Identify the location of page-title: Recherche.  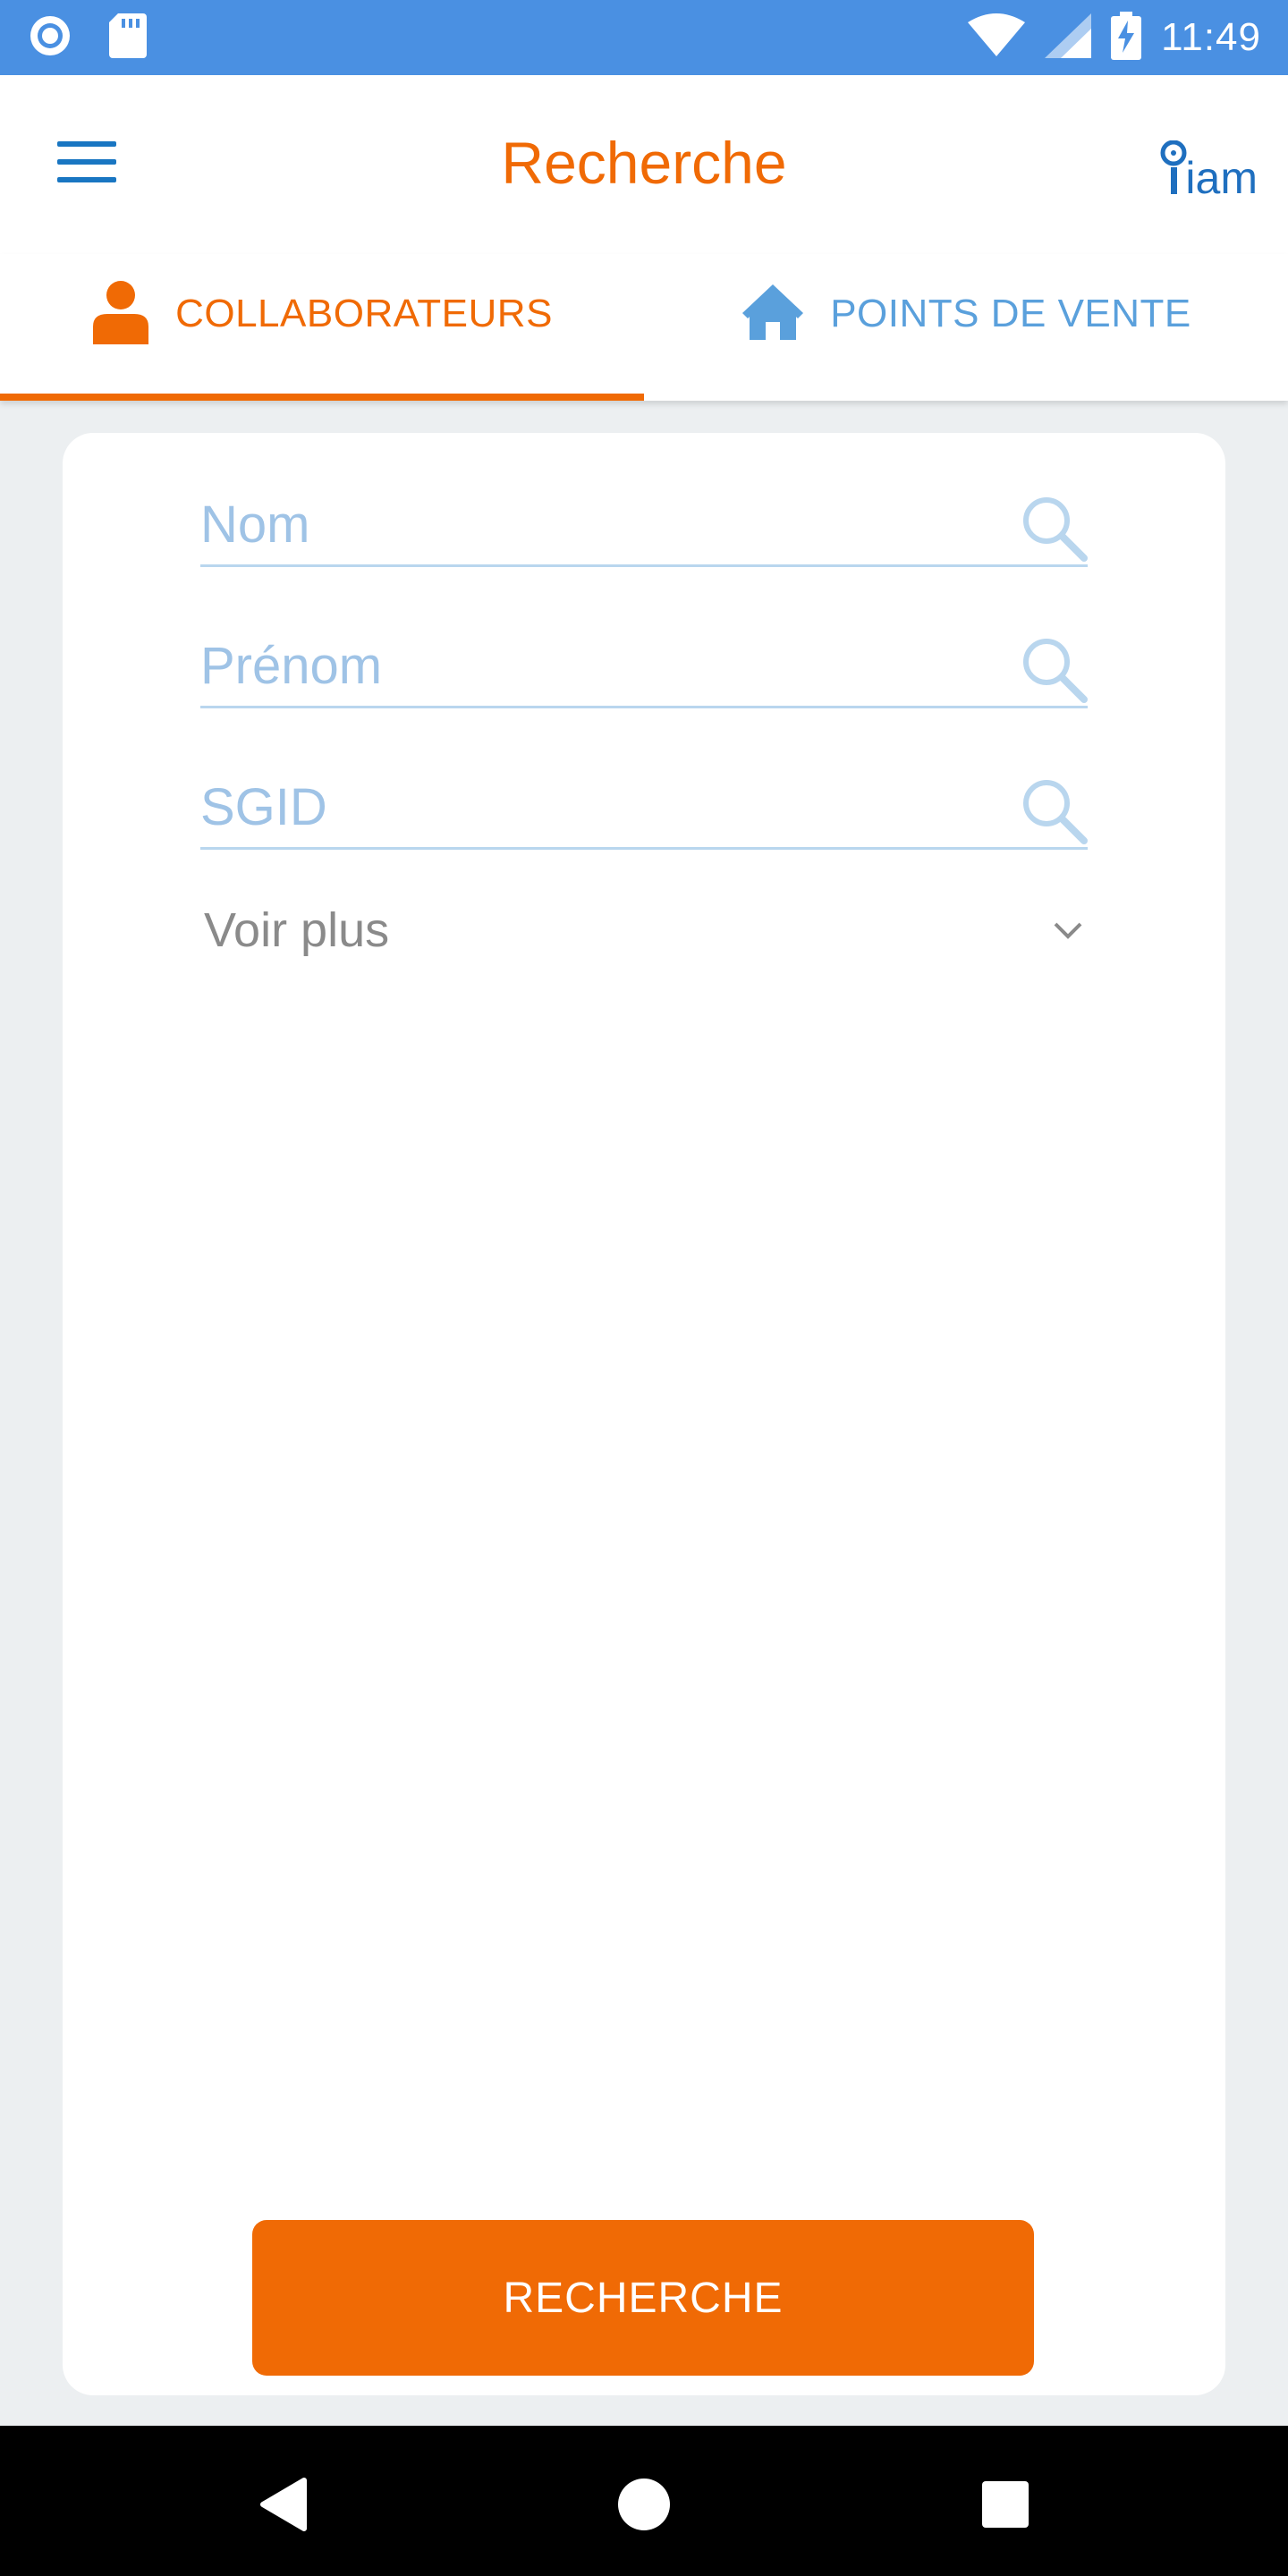
(644, 163).